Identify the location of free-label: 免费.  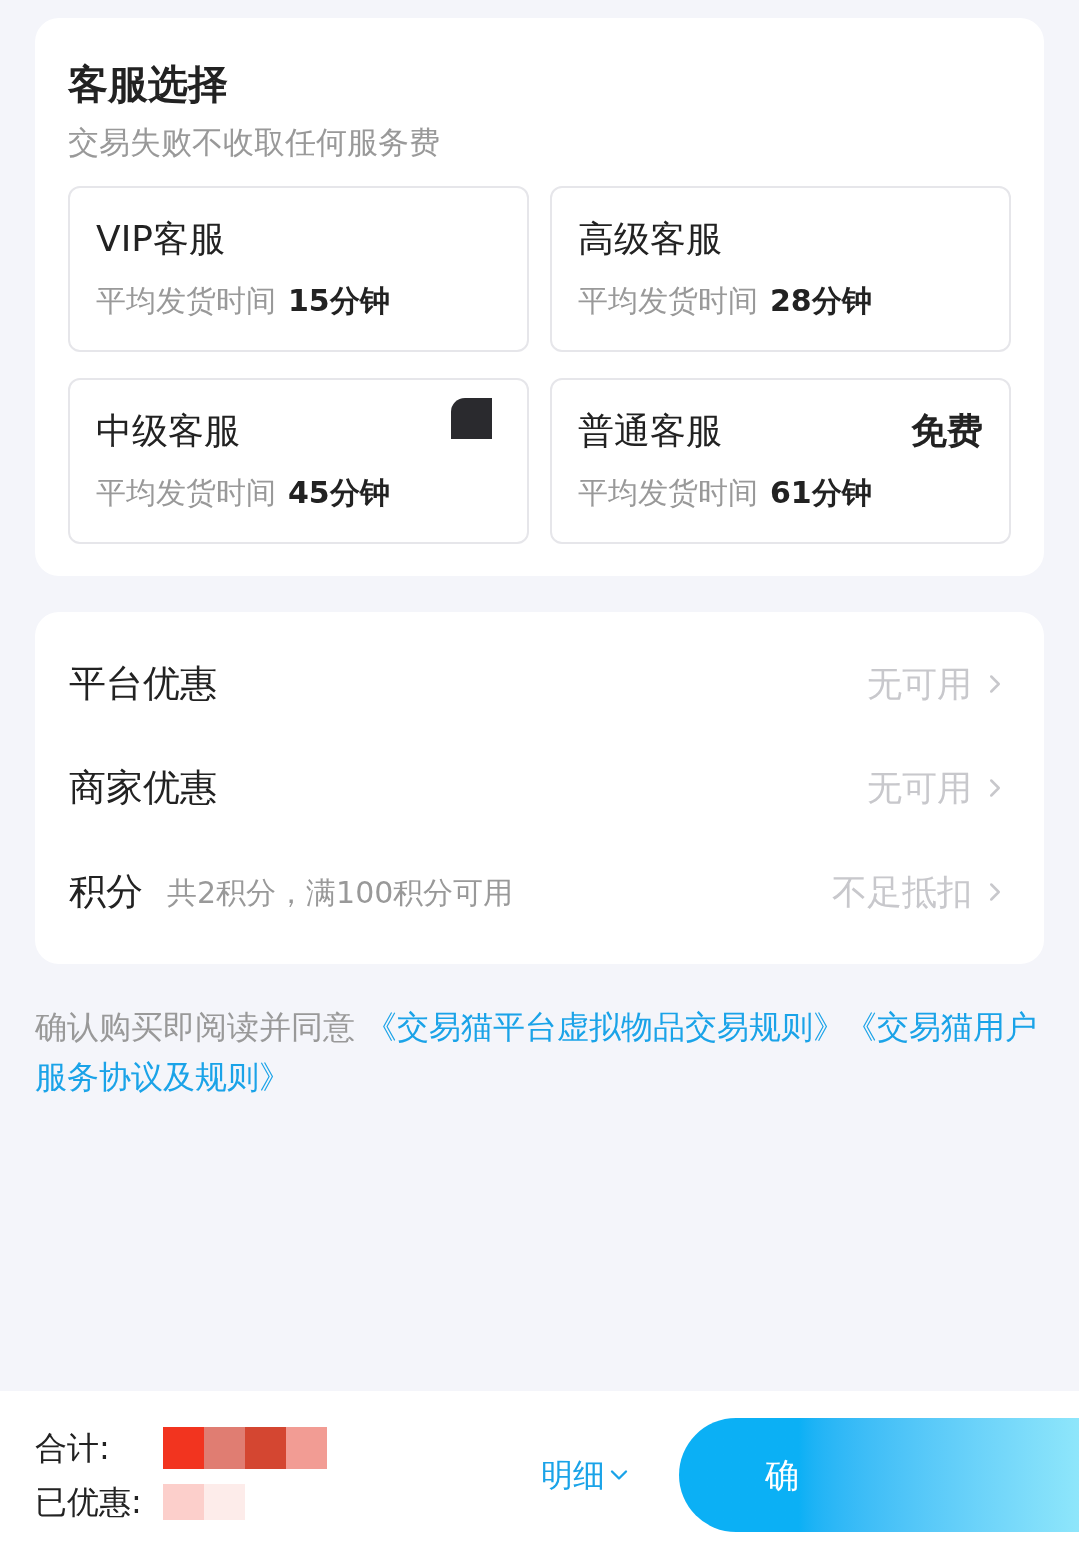
(947, 431).